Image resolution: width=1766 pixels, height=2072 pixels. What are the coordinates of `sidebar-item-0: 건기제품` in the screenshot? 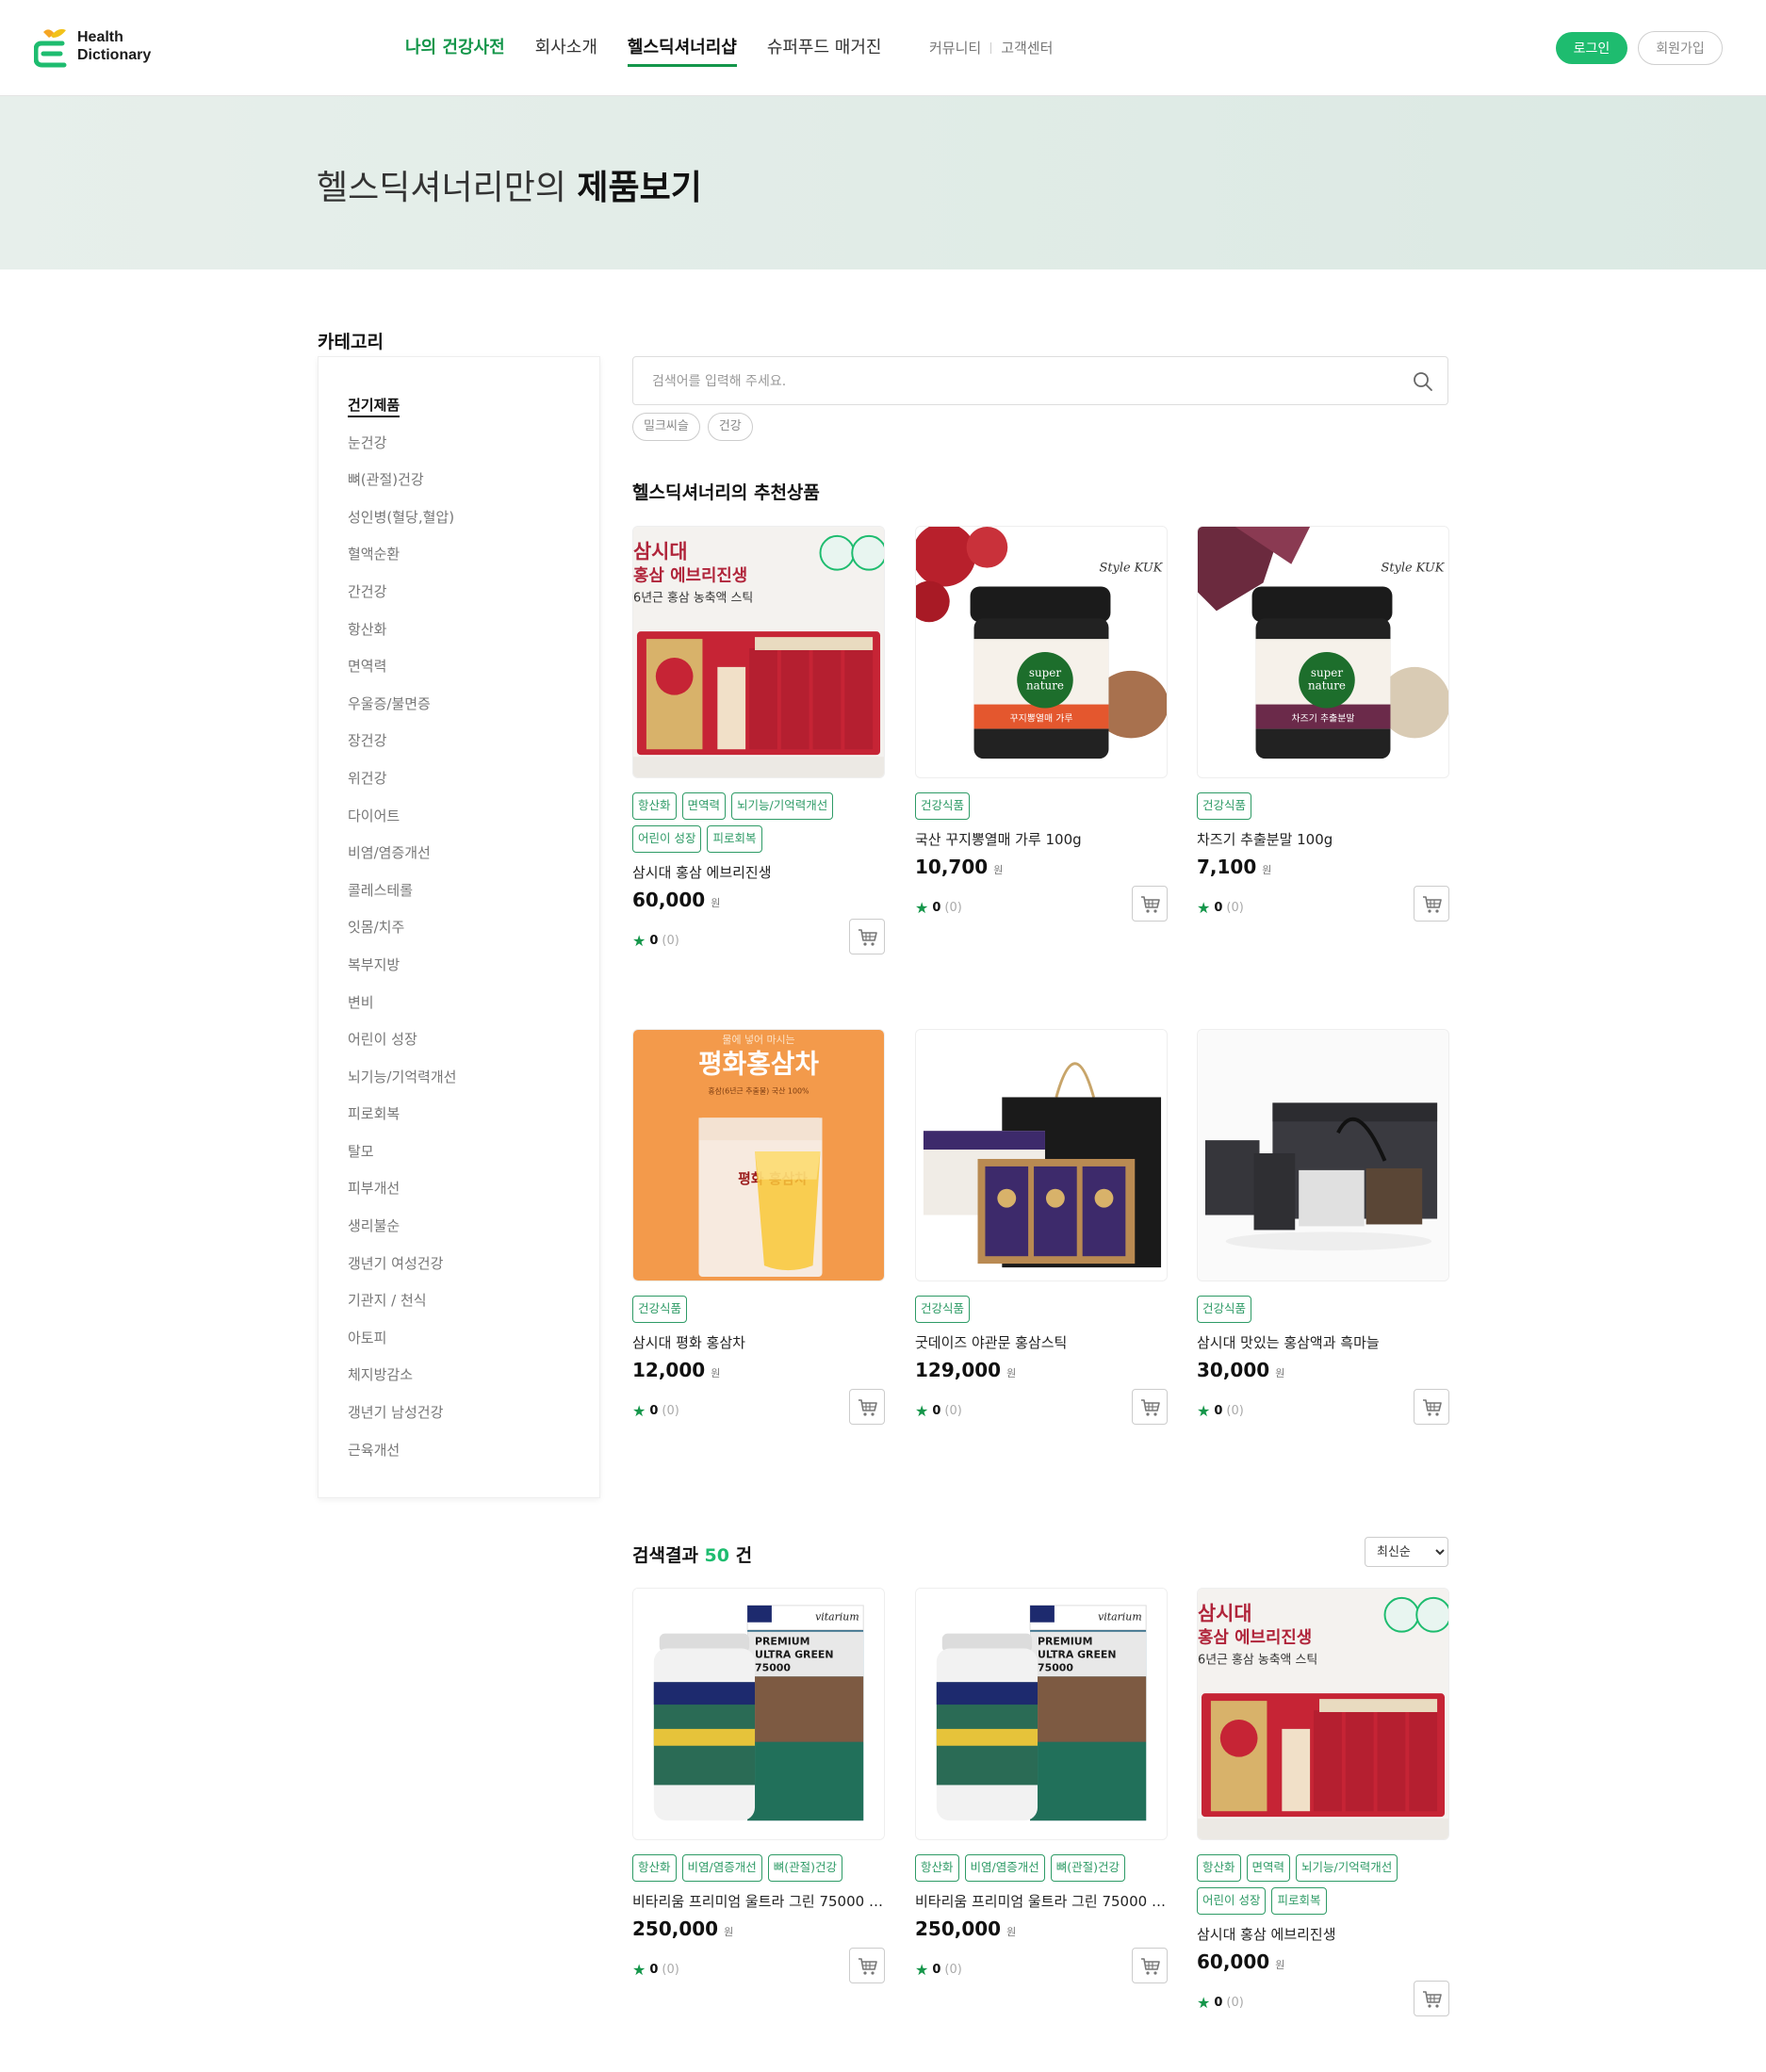 It's located at (402, 413).